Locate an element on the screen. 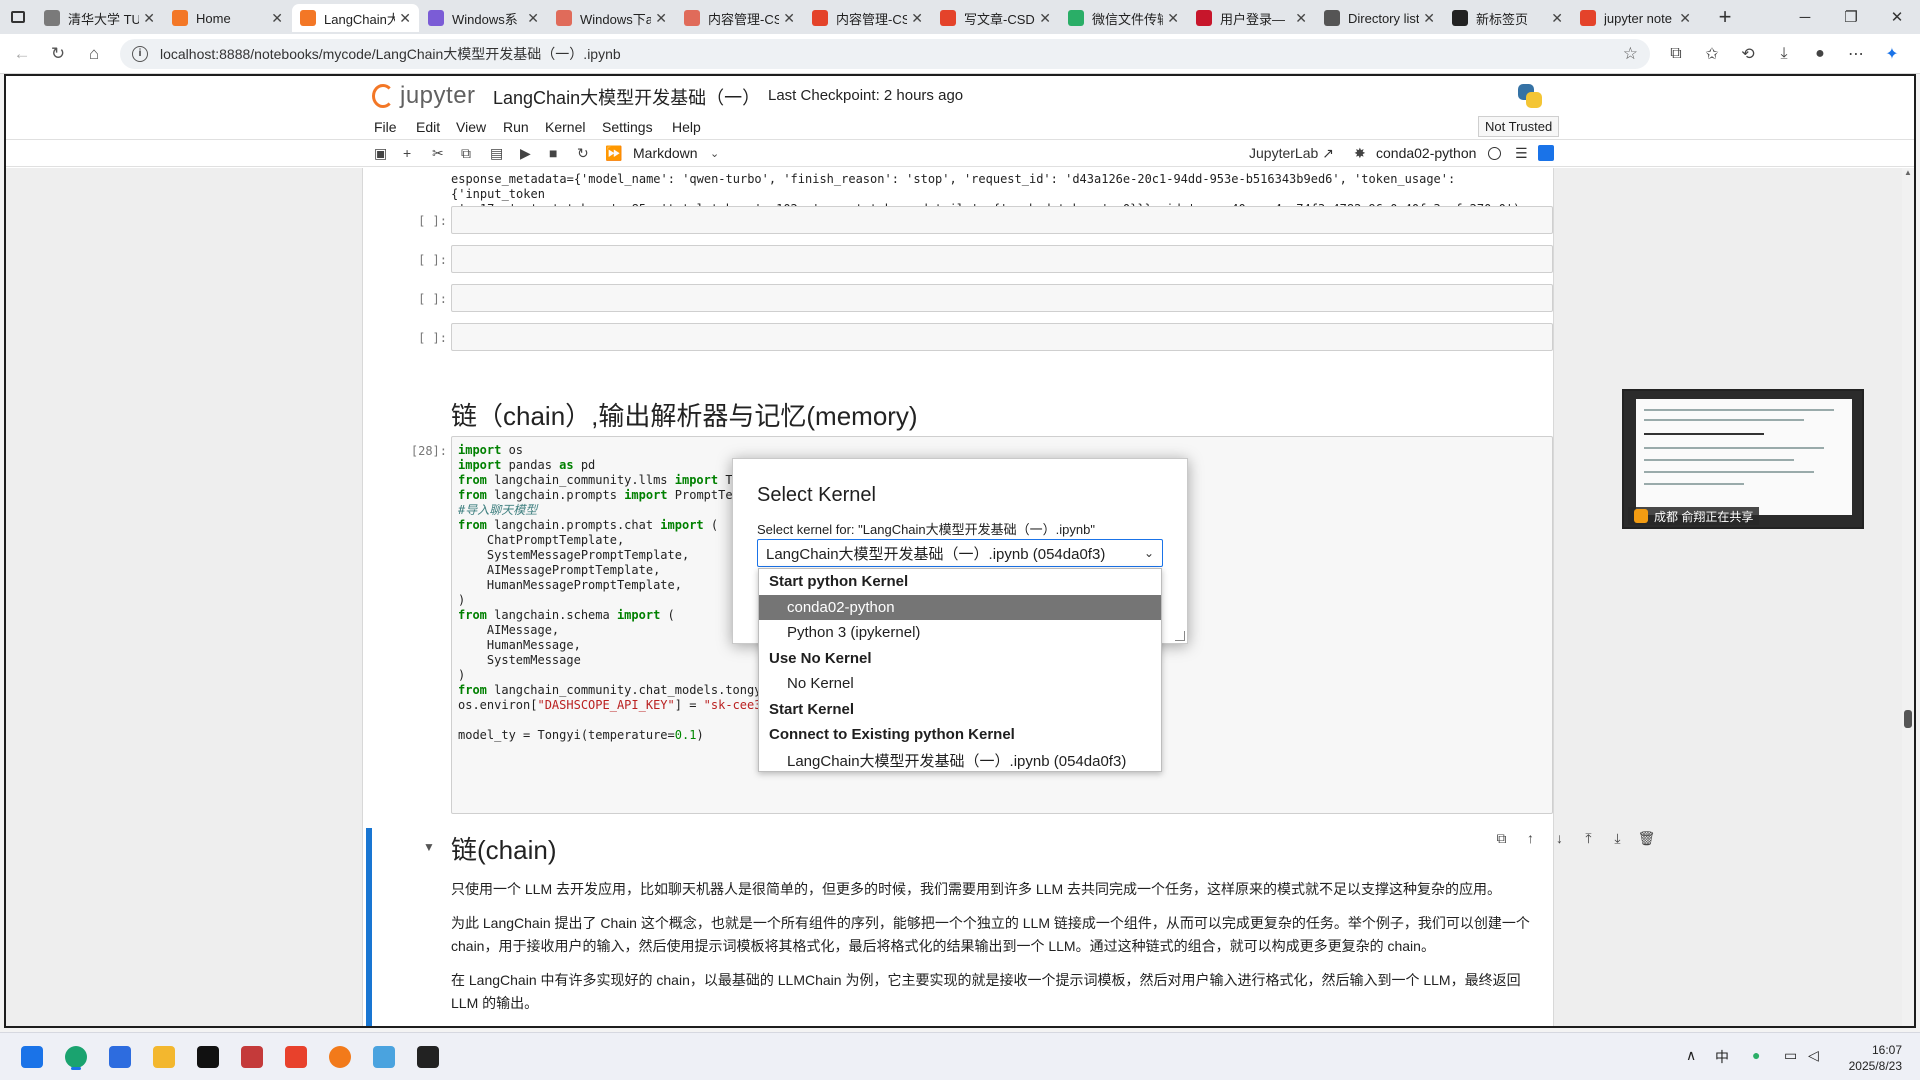 This screenshot has width=1920, height=1080. close-window-icon: ✕ is located at coordinates (1897, 17).